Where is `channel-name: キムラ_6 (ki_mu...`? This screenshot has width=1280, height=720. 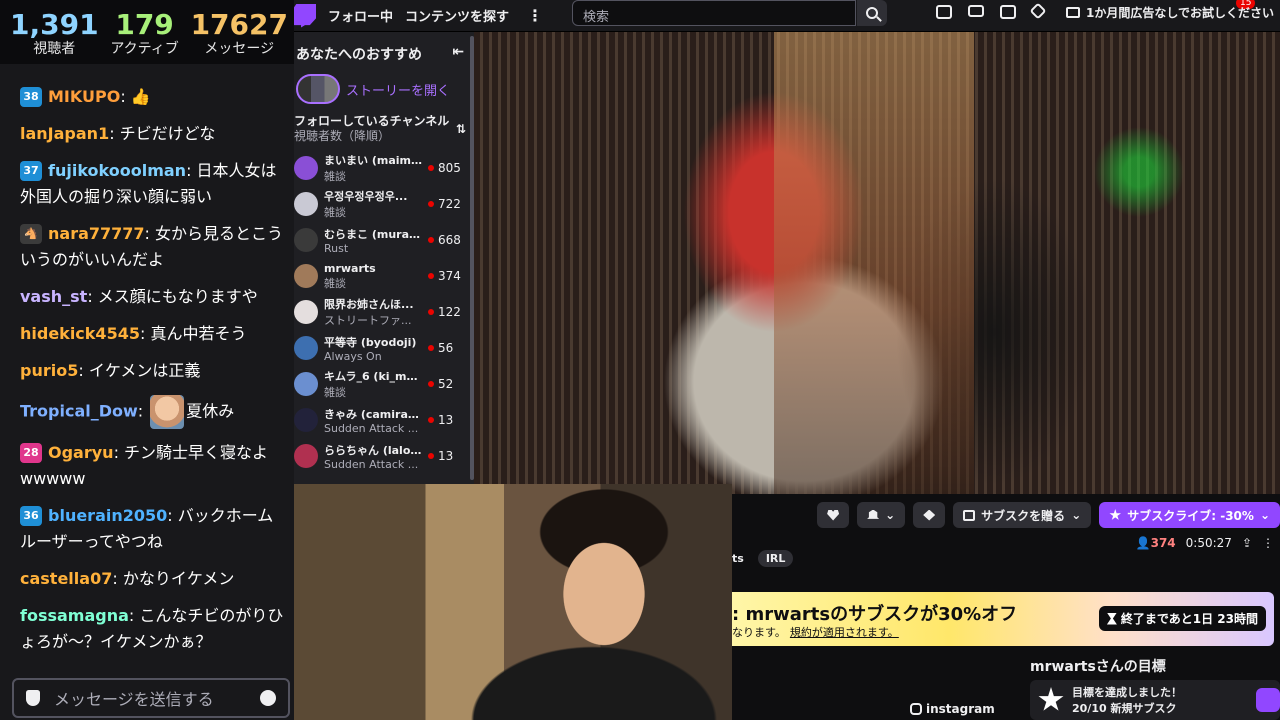 channel-name: キムラ_6 (ki_mu... is located at coordinates (373, 376).